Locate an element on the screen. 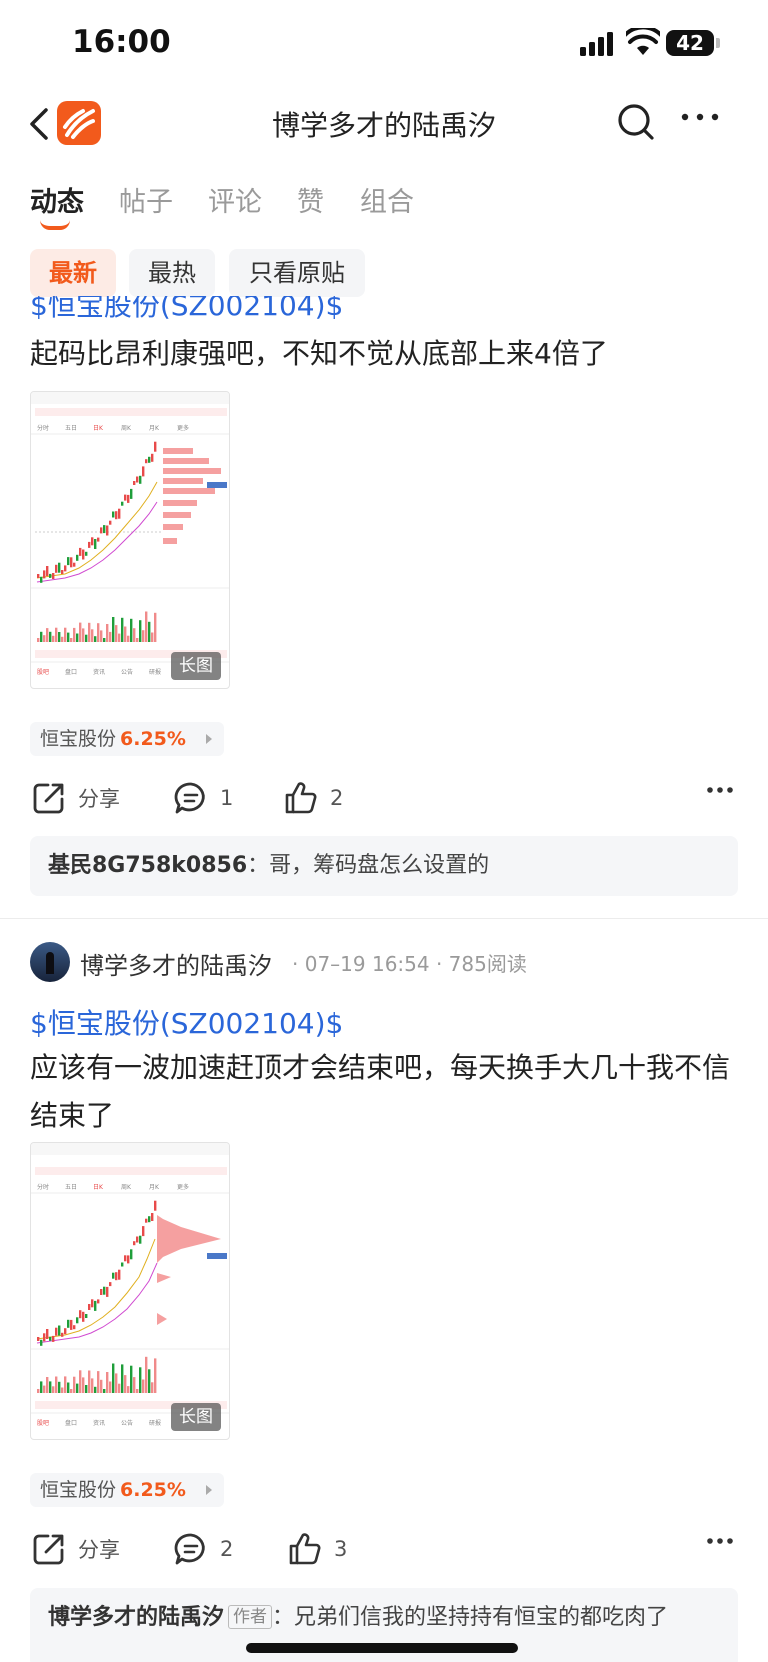 This screenshot has height=1662, width=768. tab-posts: 帖子 is located at coordinates (146, 199).